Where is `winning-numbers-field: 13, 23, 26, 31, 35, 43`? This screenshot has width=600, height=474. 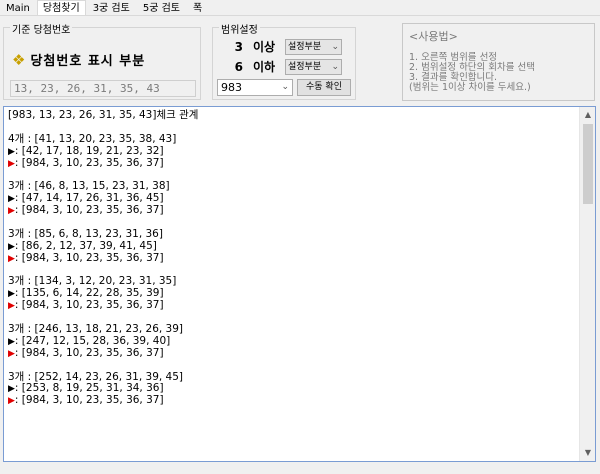
winning-numbers-field: 13, 23, 26, 31, 35, 43 is located at coordinates (103, 88).